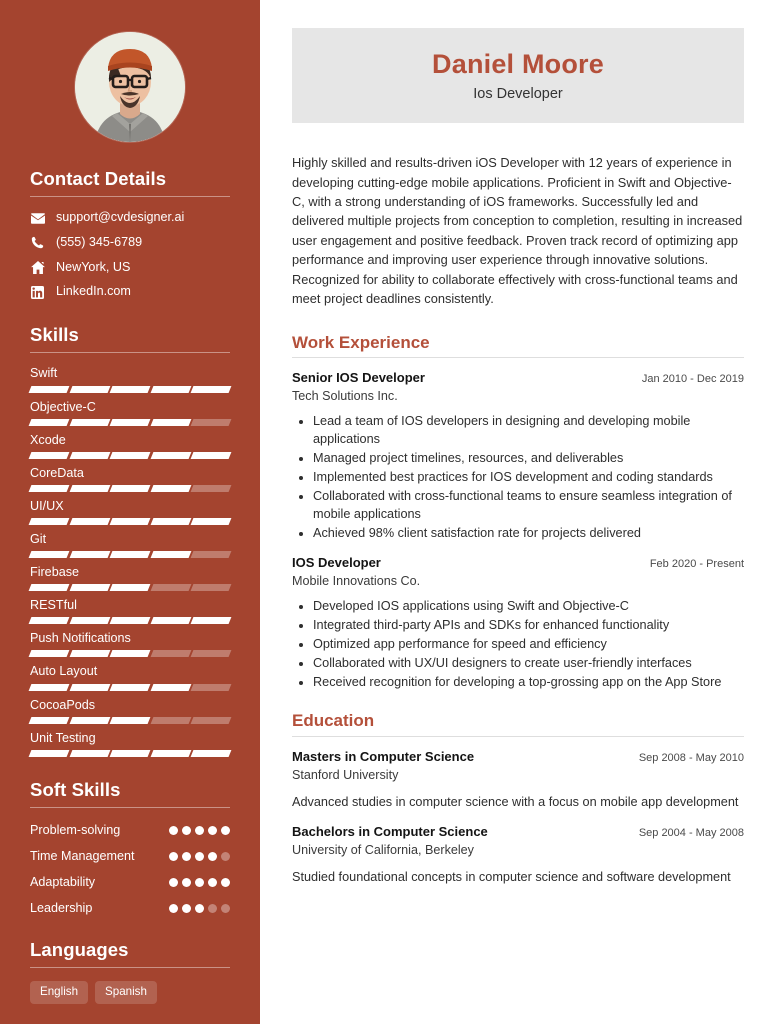  What do you see at coordinates (93, 266) in the screenshot?
I see `contact-location-label: NewYork, US` at bounding box center [93, 266].